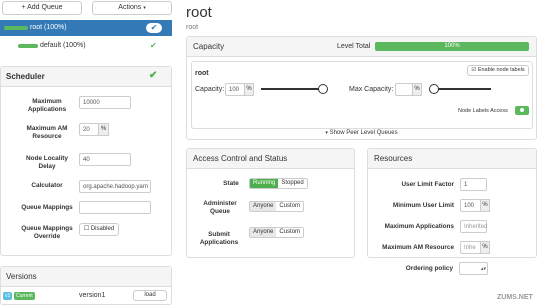 Image resolution: width=542 pixels, height=305 pixels. Describe the element at coordinates (199, 12) in the screenshot. I see `page-title: root` at that location.